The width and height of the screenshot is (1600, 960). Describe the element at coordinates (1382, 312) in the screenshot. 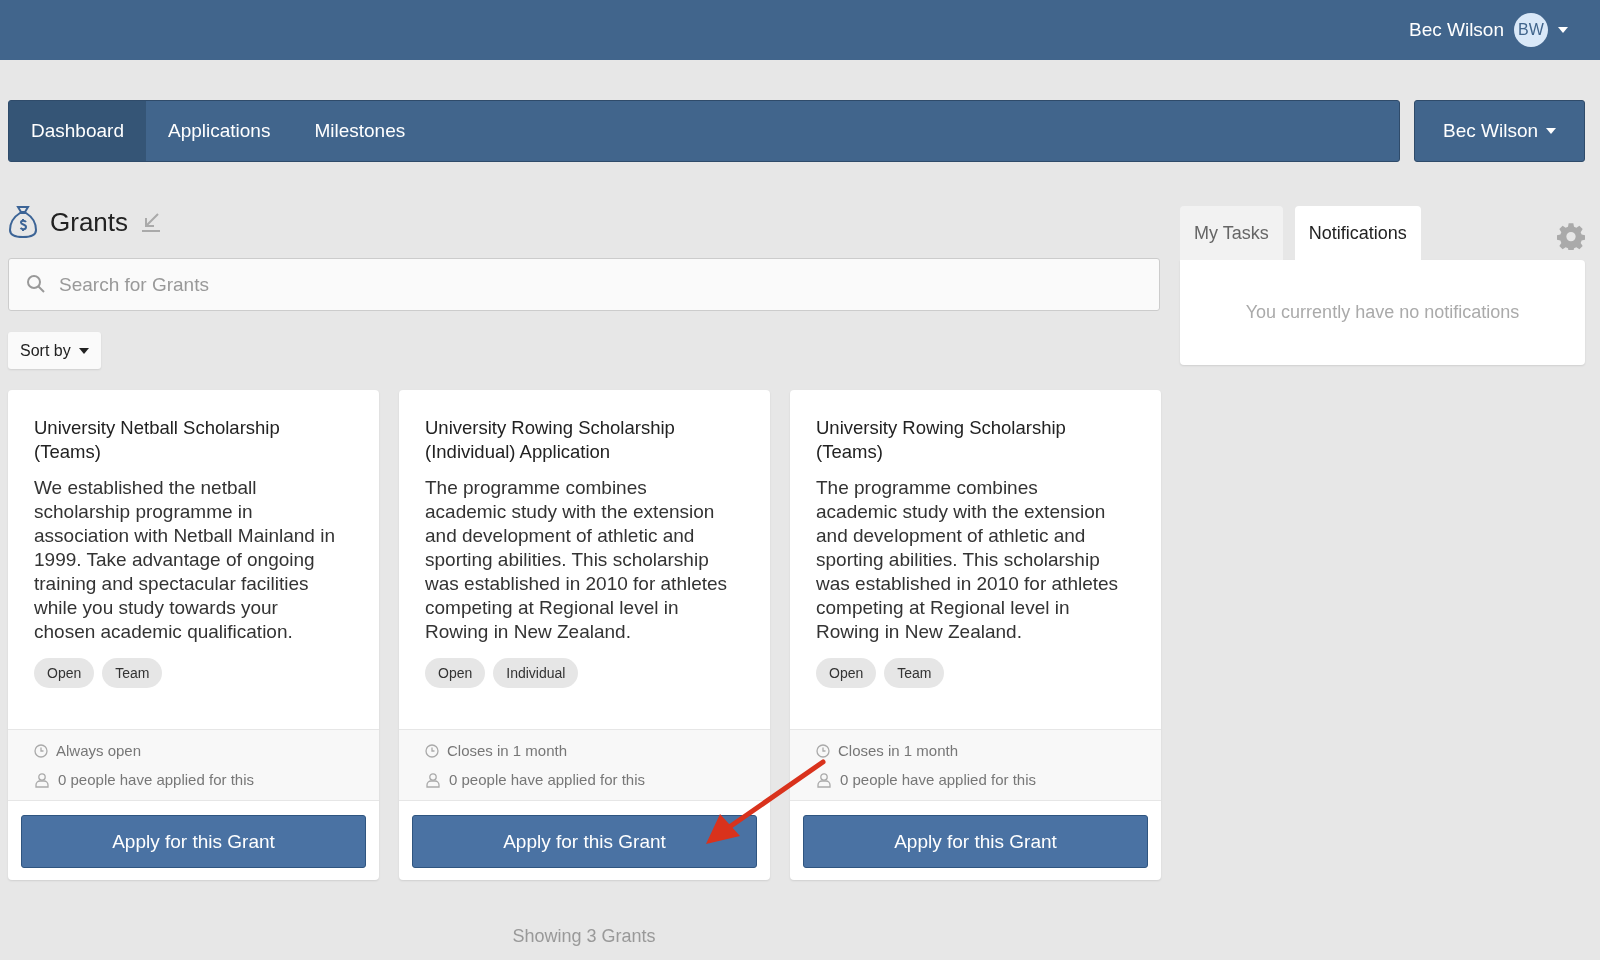

I see `empty-message: You currently have no notifications` at that location.